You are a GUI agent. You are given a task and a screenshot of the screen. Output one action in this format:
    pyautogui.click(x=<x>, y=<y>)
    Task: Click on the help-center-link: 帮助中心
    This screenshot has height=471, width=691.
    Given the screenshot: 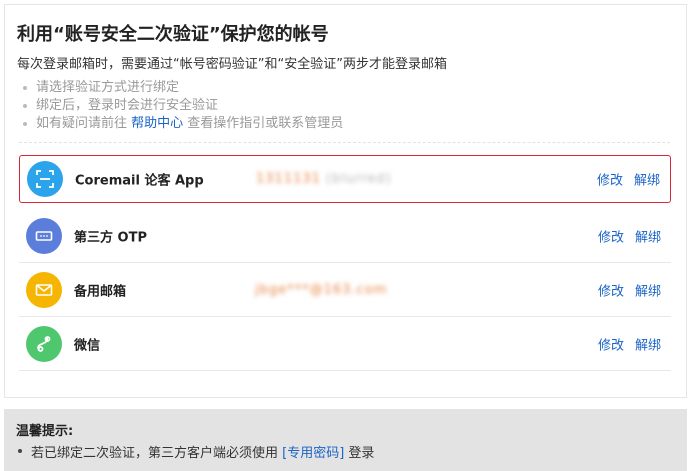 What is the action you would take?
    pyautogui.click(x=157, y=123)
    